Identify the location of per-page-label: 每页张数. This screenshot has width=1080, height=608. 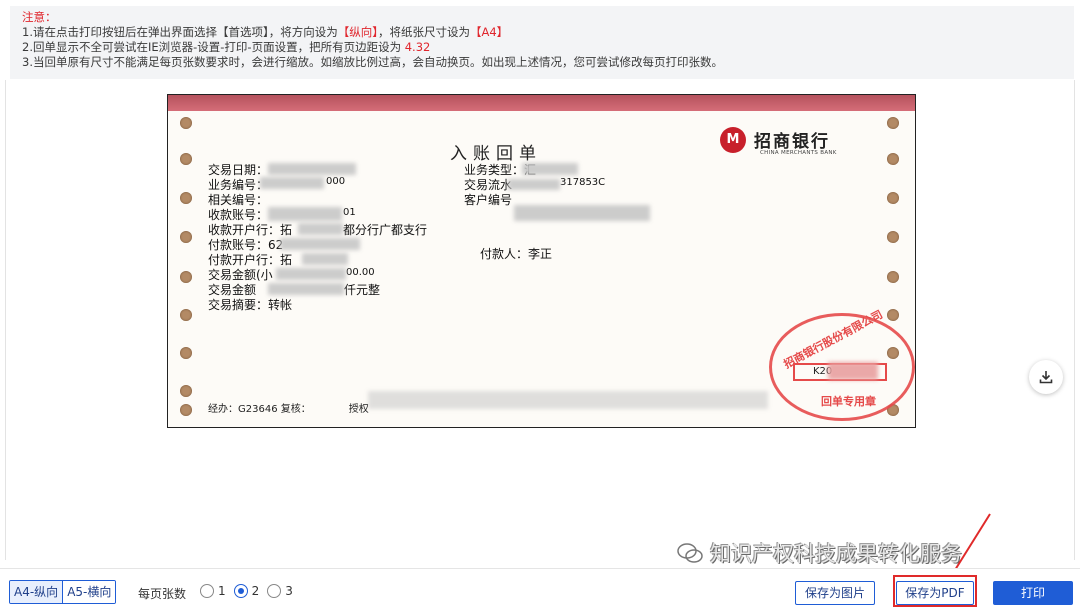
(162, 594).